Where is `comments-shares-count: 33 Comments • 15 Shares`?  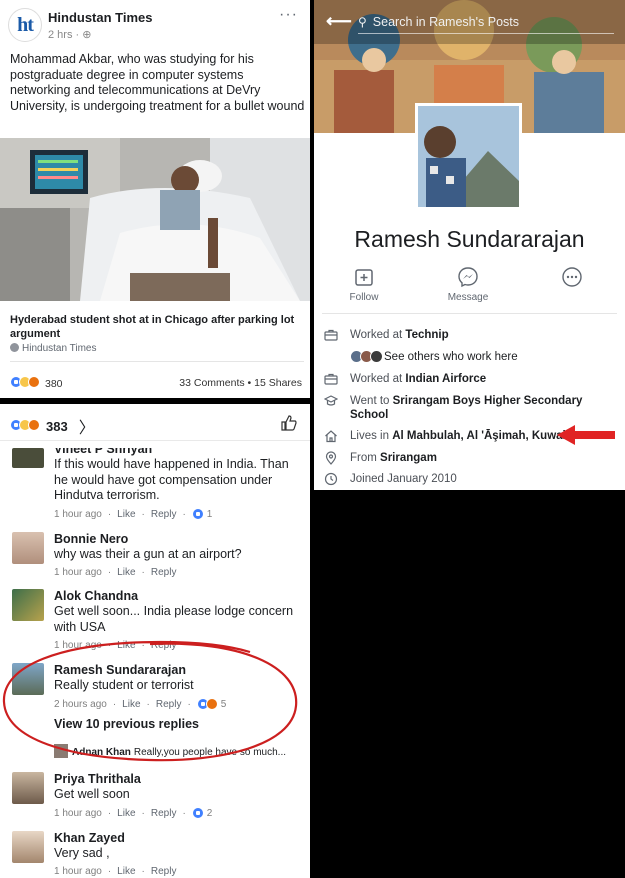
comments-shares-count: 33 Comments • 15 Shares is located at coordinates (240, 383).